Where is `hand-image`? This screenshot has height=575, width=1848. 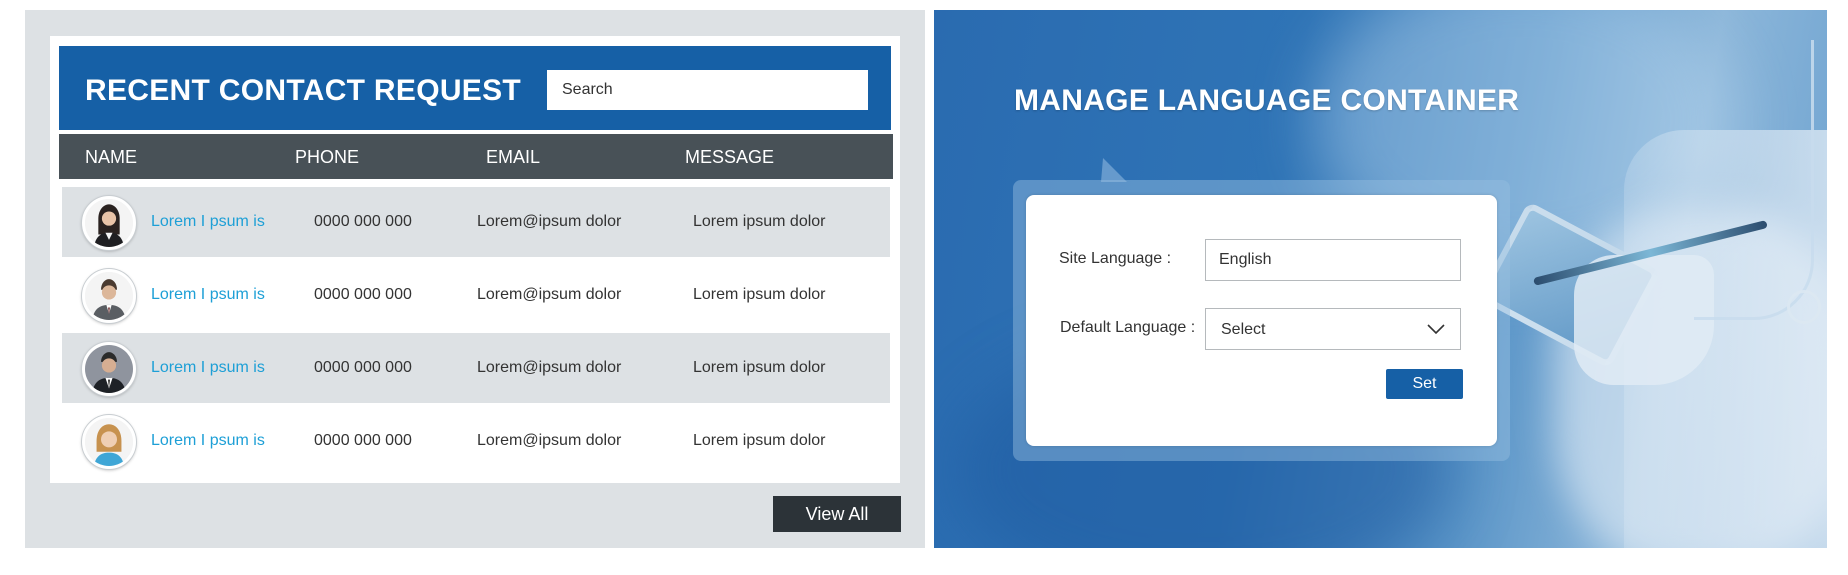 hand-image is located at coordinates (1644, 320).